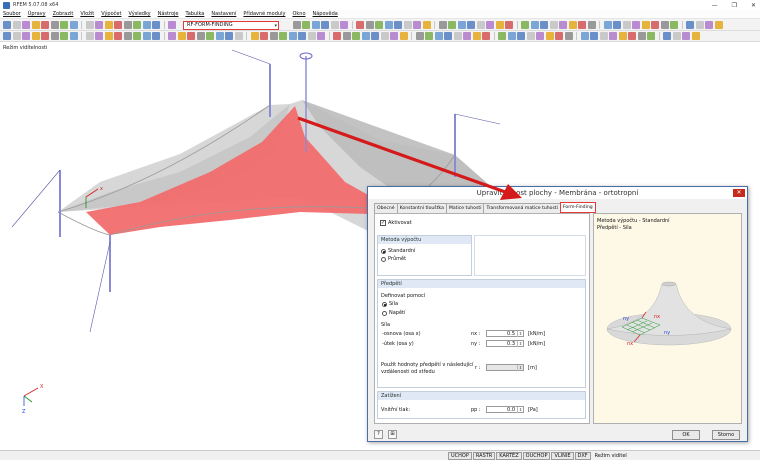 This screenshot has height=460, width=760. I want to click on menu-table: Tabulka, so click(194, 14).